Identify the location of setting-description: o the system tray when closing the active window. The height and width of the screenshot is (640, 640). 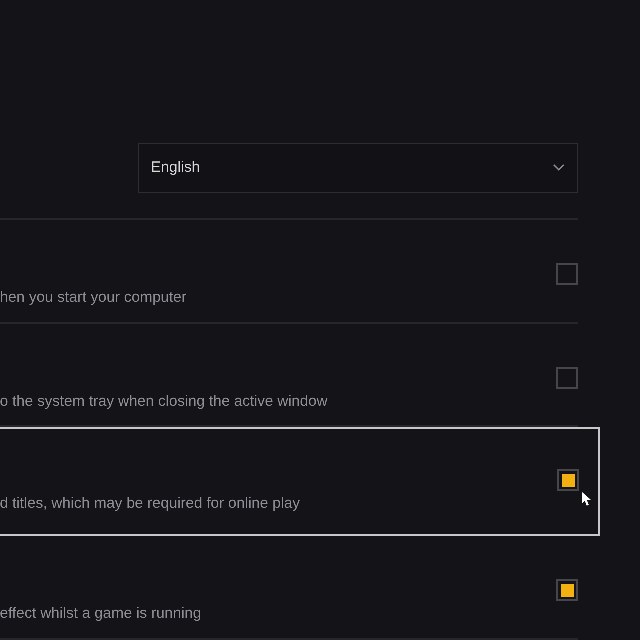
(164, 402).